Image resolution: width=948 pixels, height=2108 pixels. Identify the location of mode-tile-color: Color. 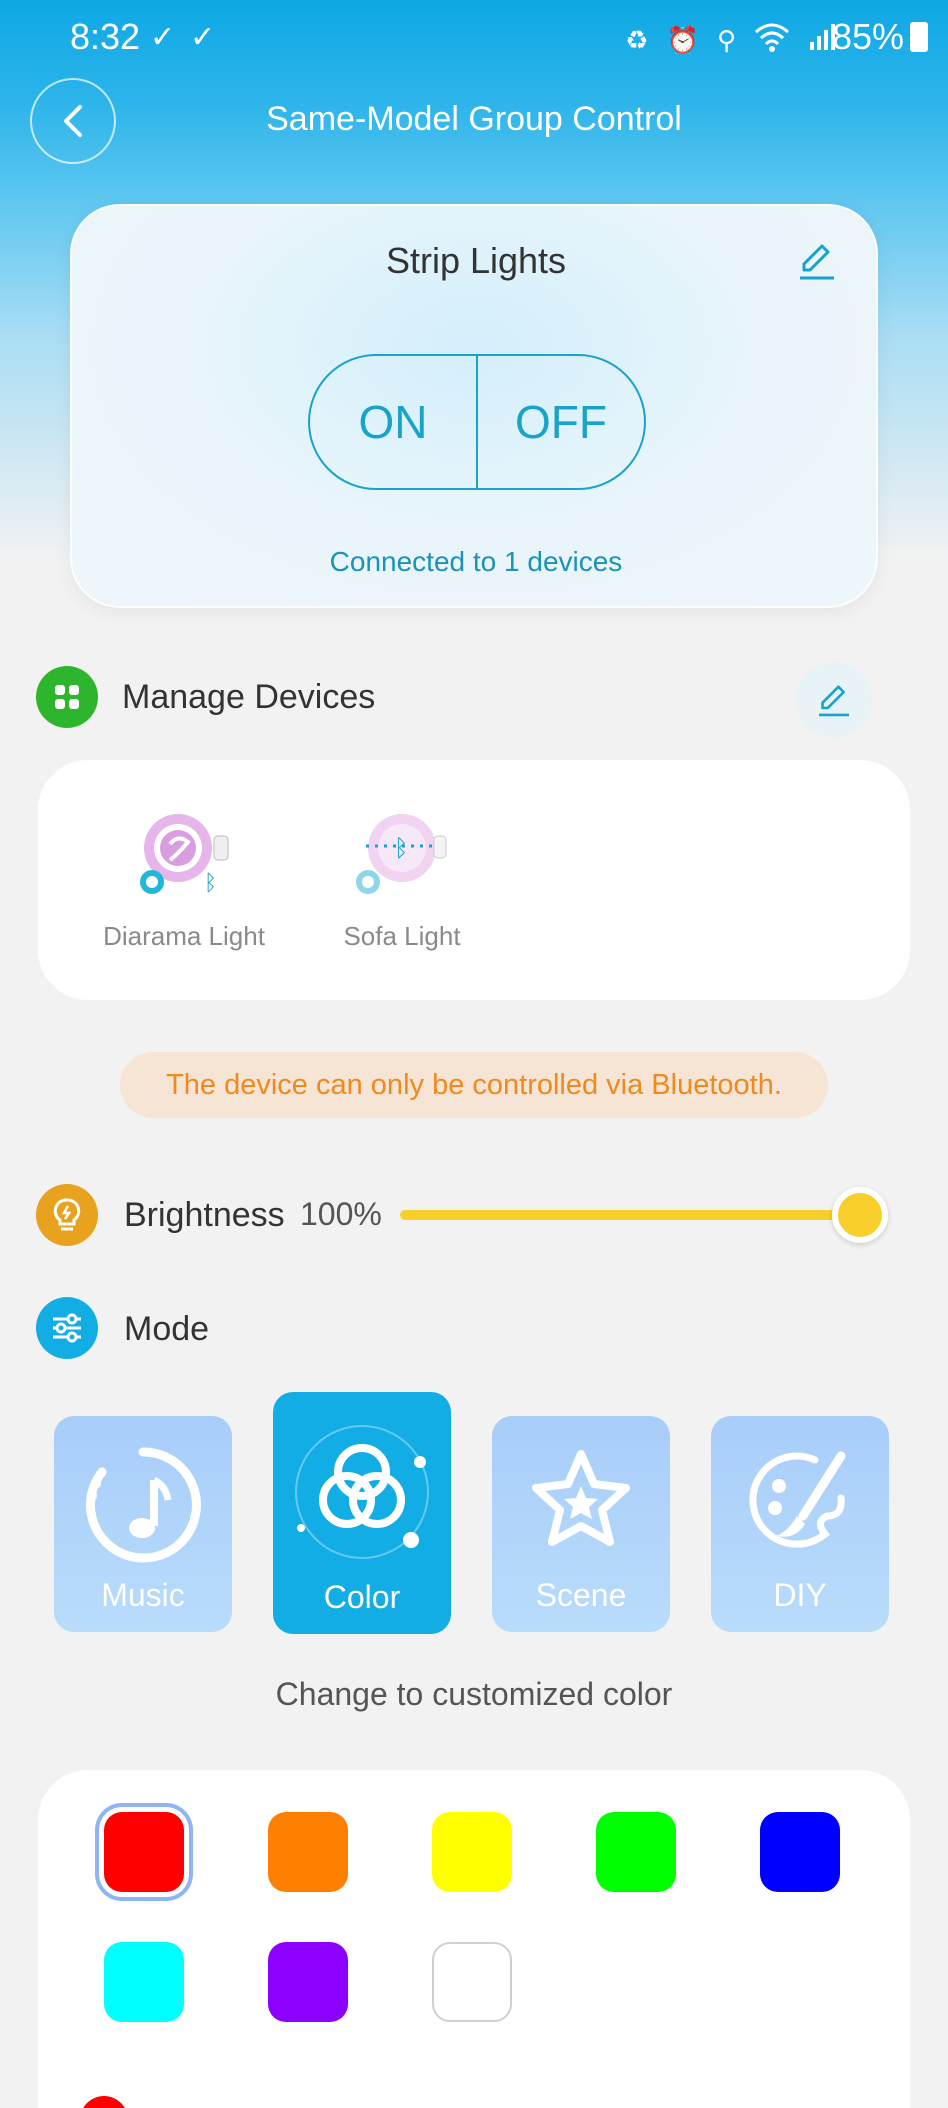
(362, 1513).